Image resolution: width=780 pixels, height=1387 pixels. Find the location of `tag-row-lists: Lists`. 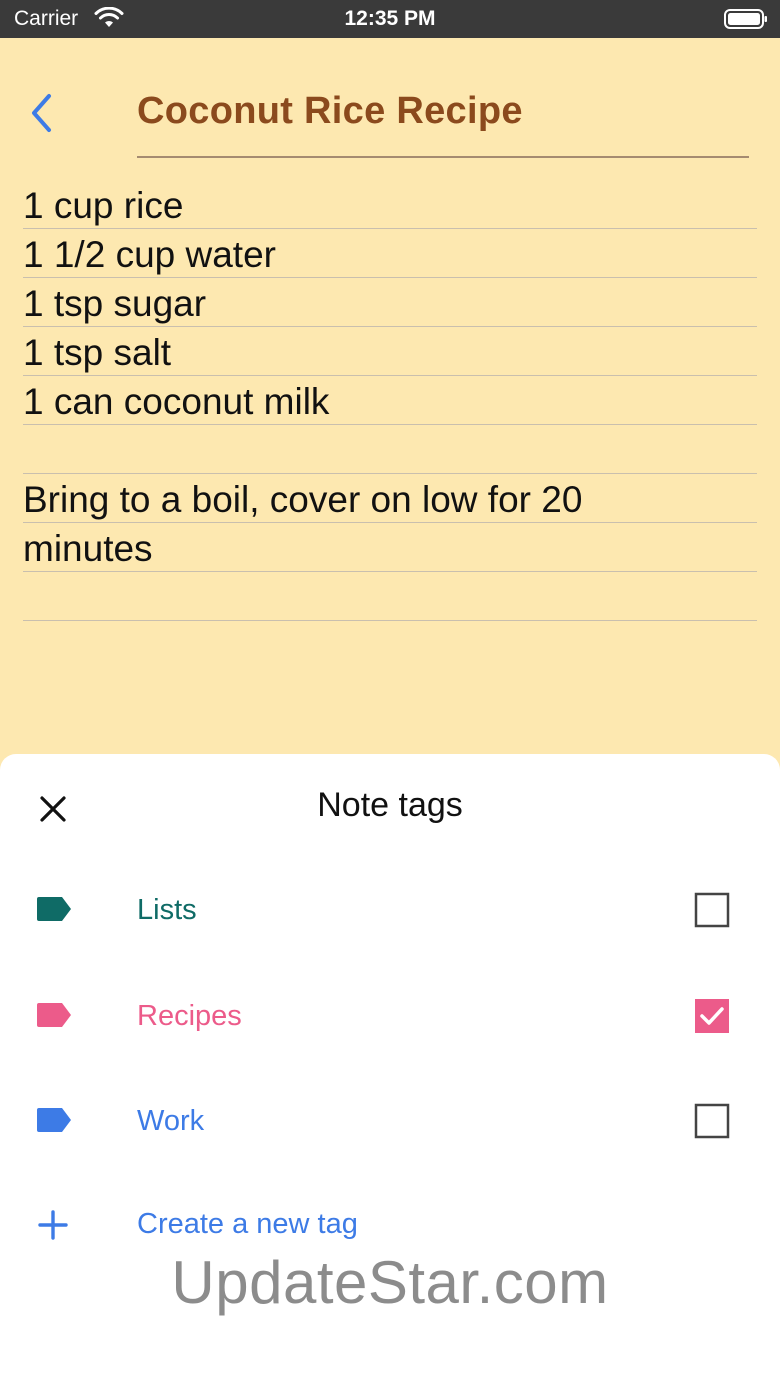

tag-row-lists: Lists is located at coordinates (390, 912).